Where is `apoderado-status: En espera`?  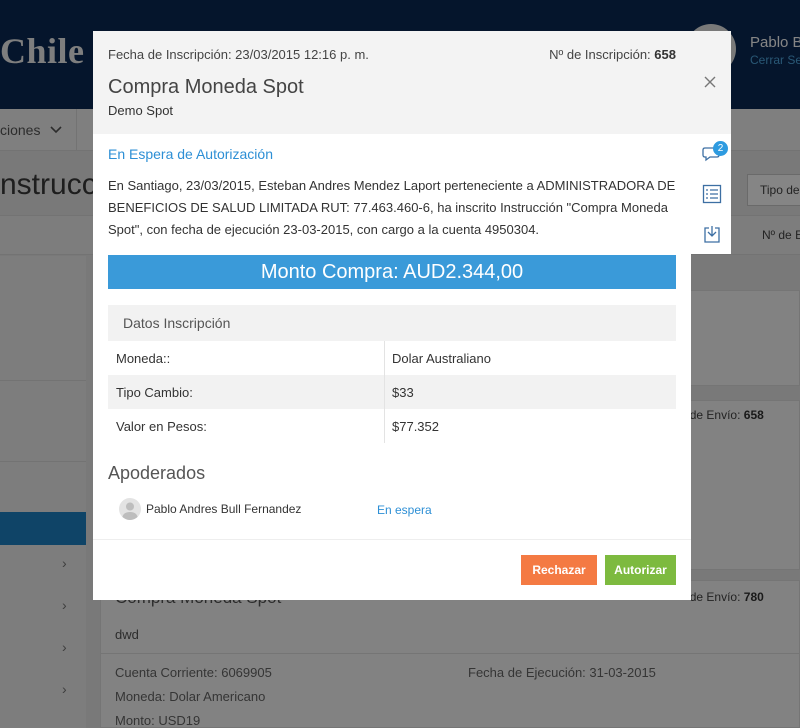 apoderado-status: En espera is located at coordinates (404, 510).